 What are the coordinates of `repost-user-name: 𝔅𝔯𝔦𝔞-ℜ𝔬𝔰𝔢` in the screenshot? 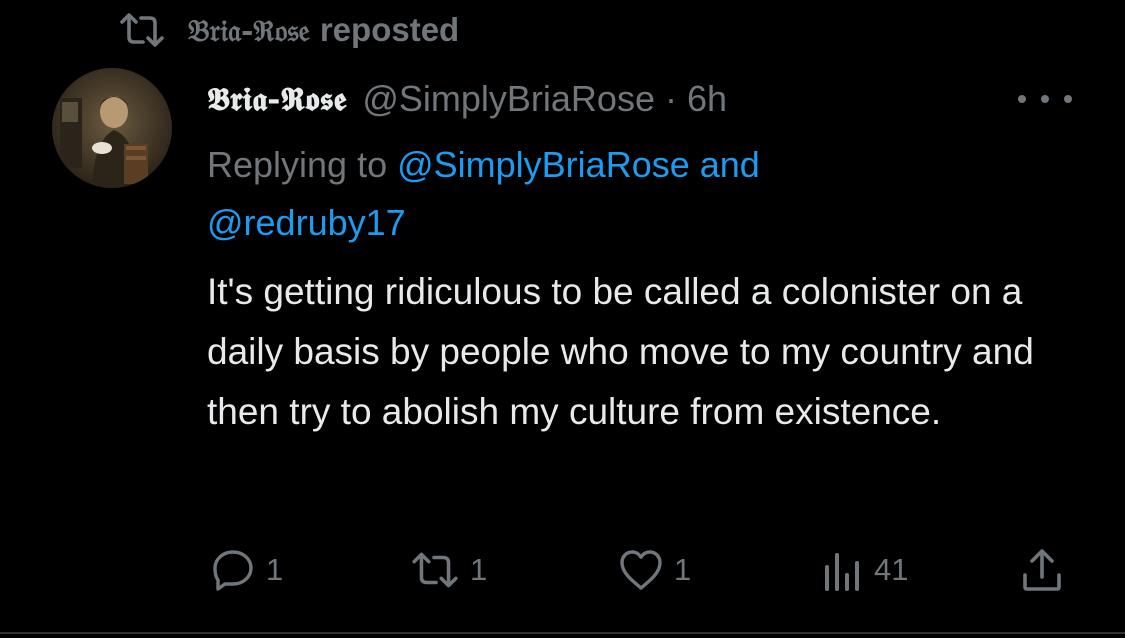 It's located at (249, 31).